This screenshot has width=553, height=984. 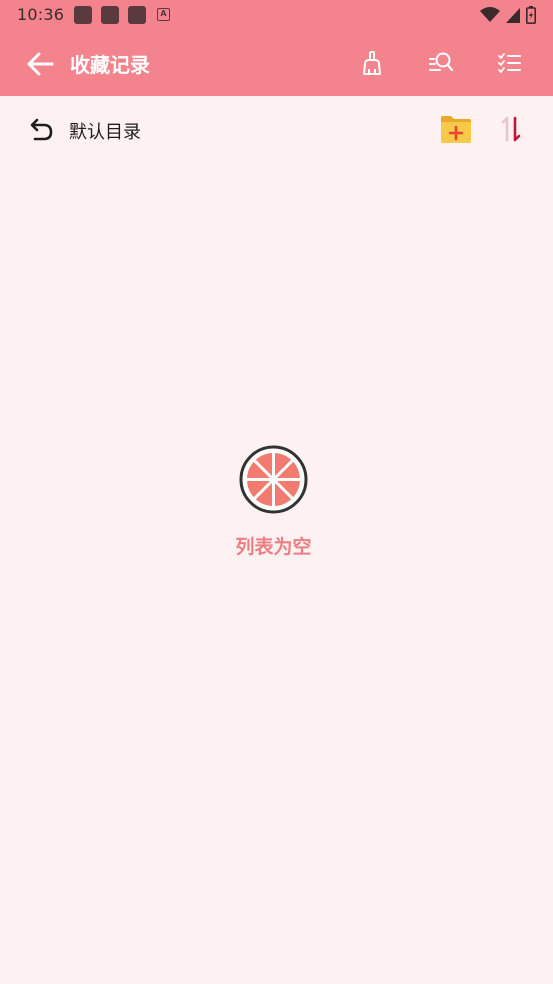 What do you see at coordinates (513, 15) in the screenshot?
I see `signal-icon` at bounding box center [513, 15].